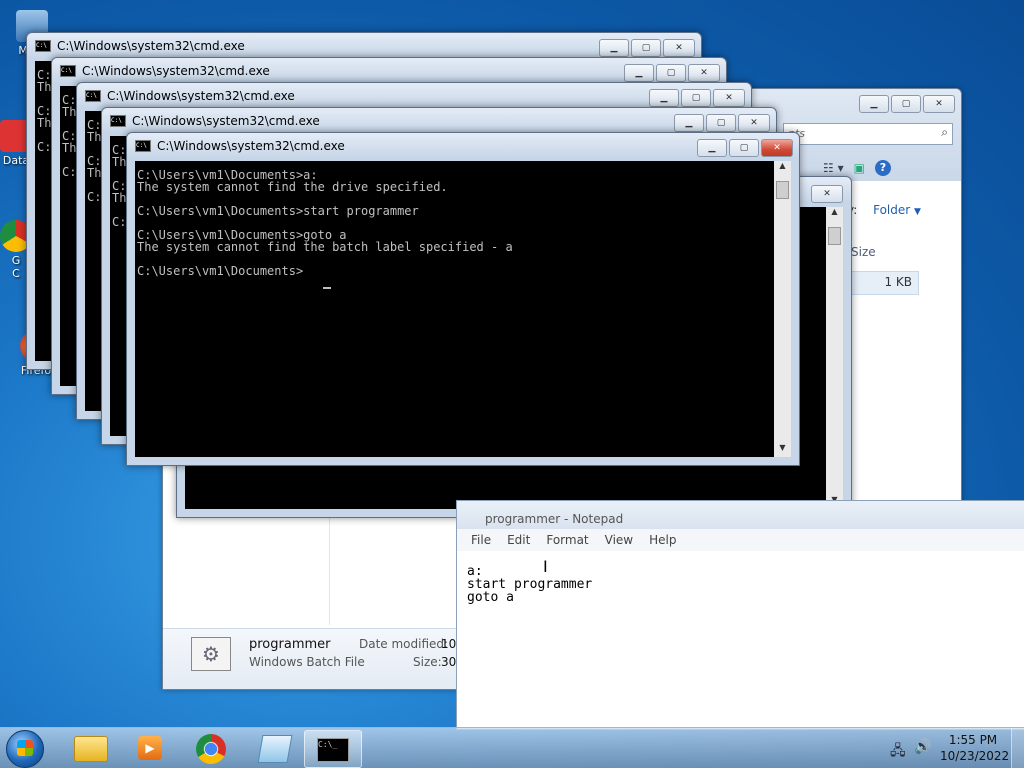 This screenshot has width=1024, height=768. I want to click on nav-pane-divider, so click(329, 567).